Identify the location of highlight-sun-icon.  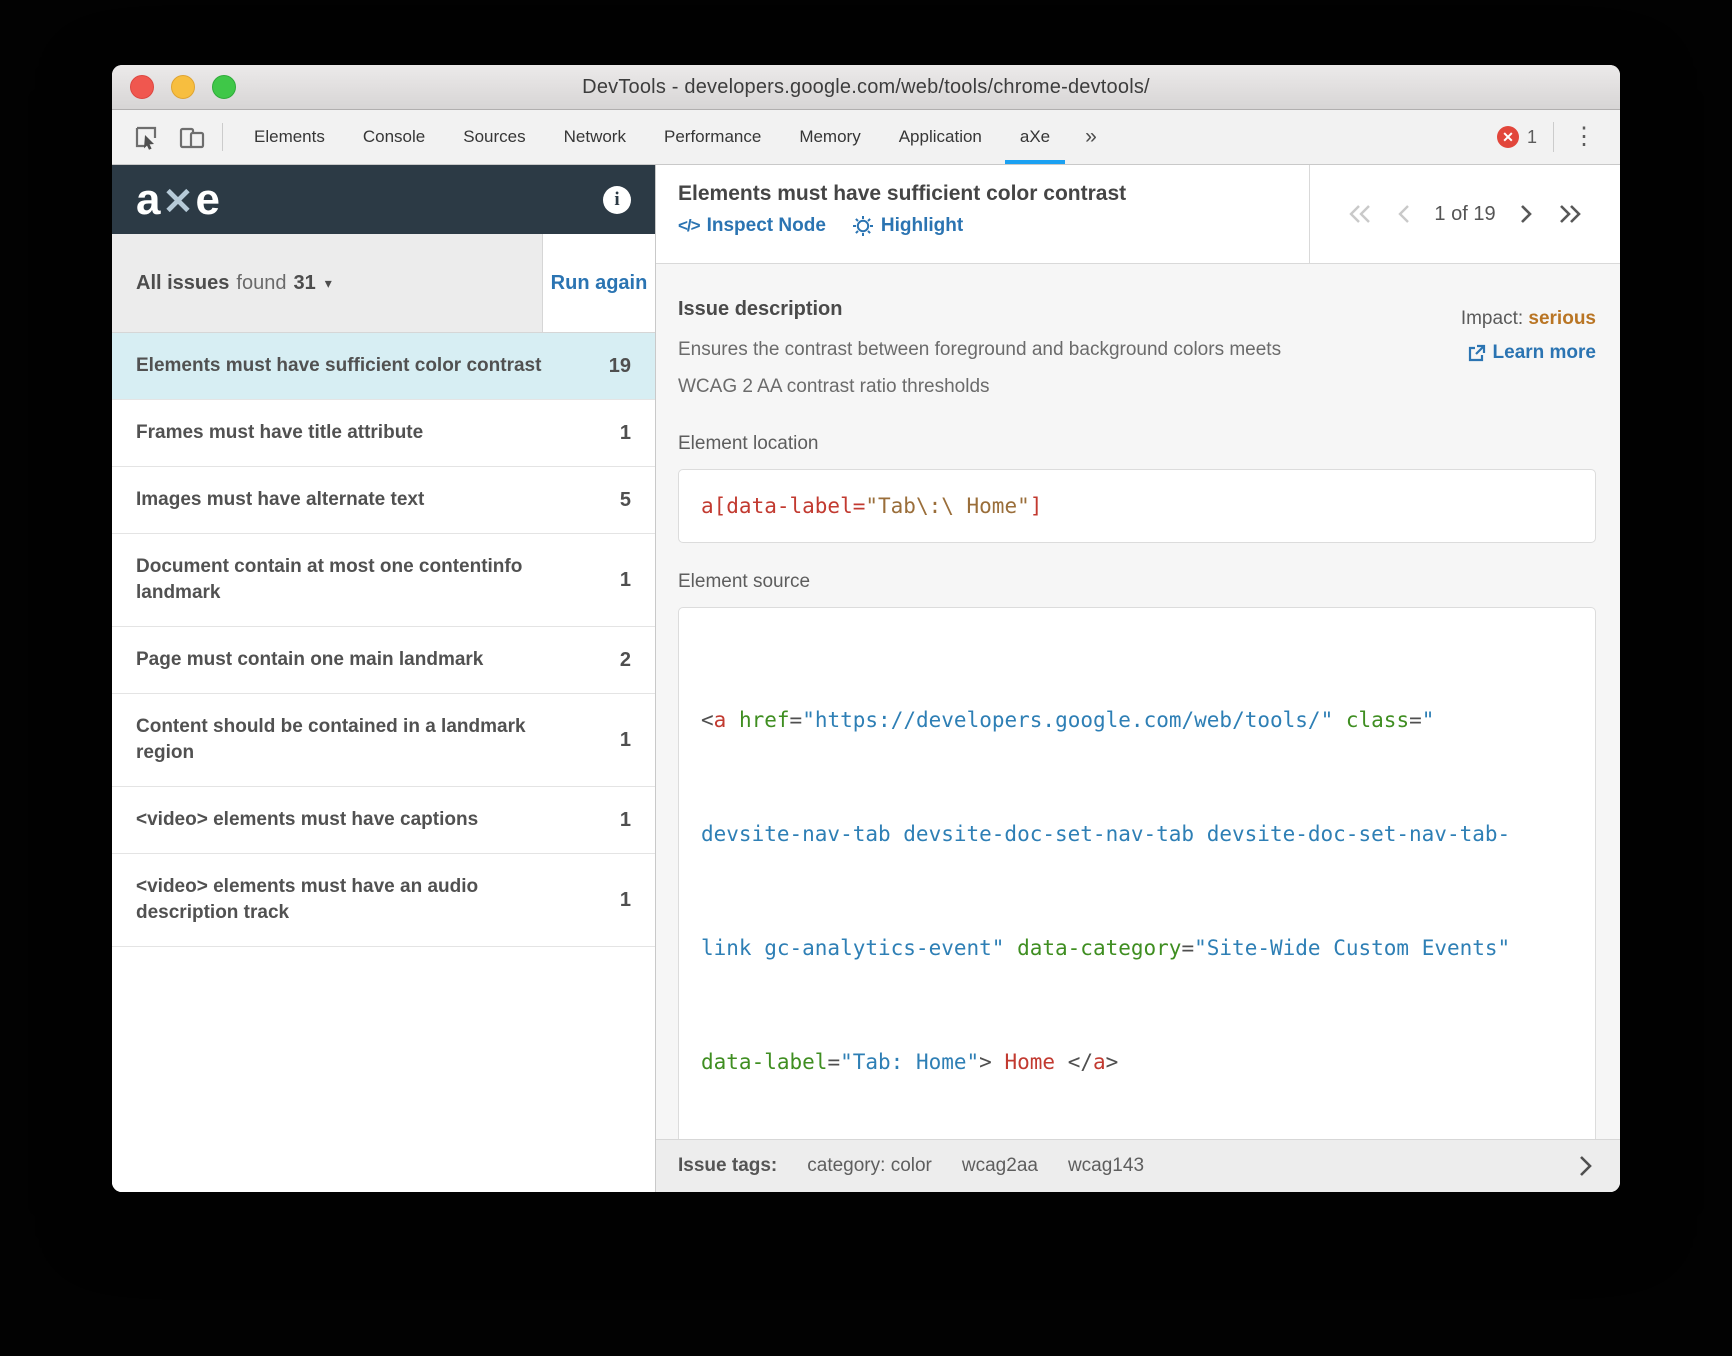
(863, 226).